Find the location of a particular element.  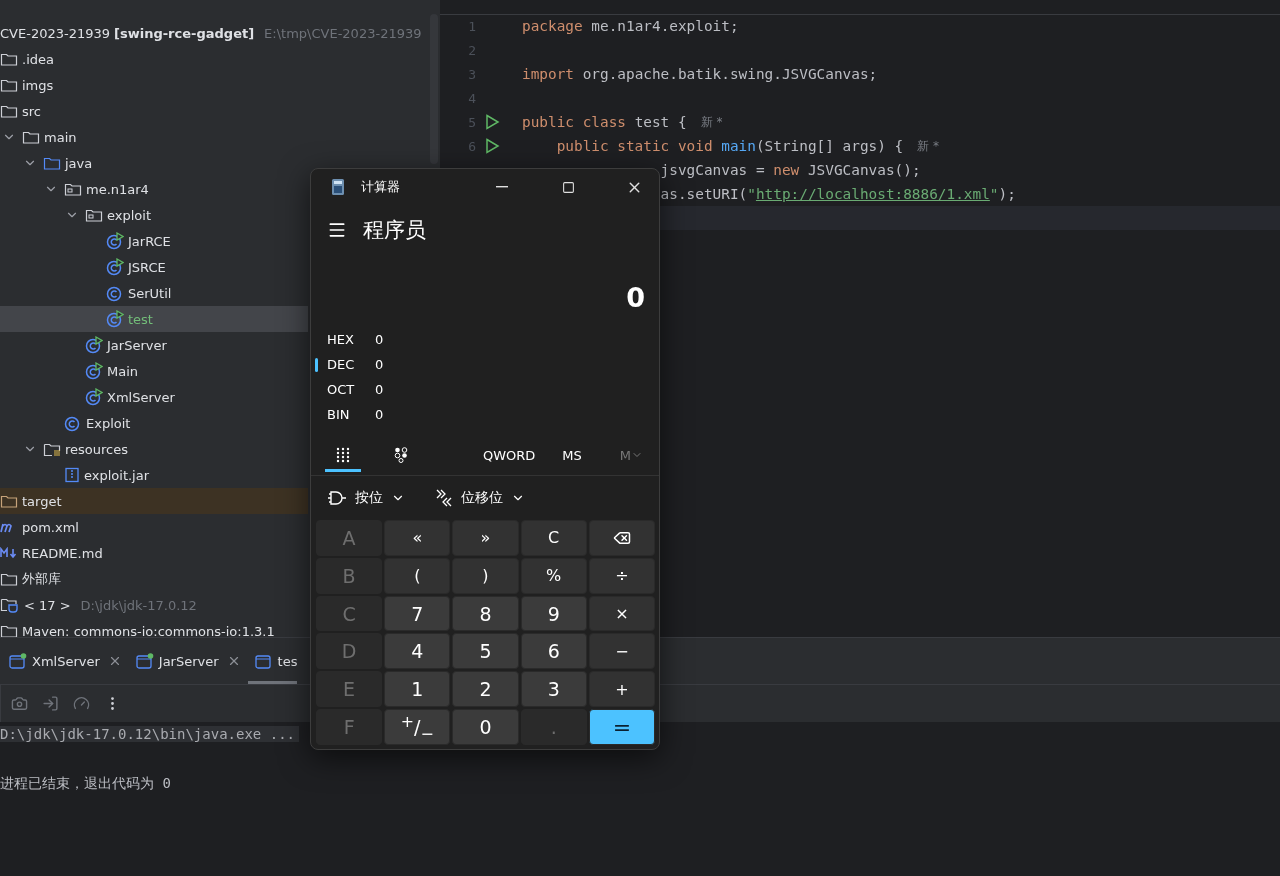

code-text: public class is located at coordinates (574, 122).